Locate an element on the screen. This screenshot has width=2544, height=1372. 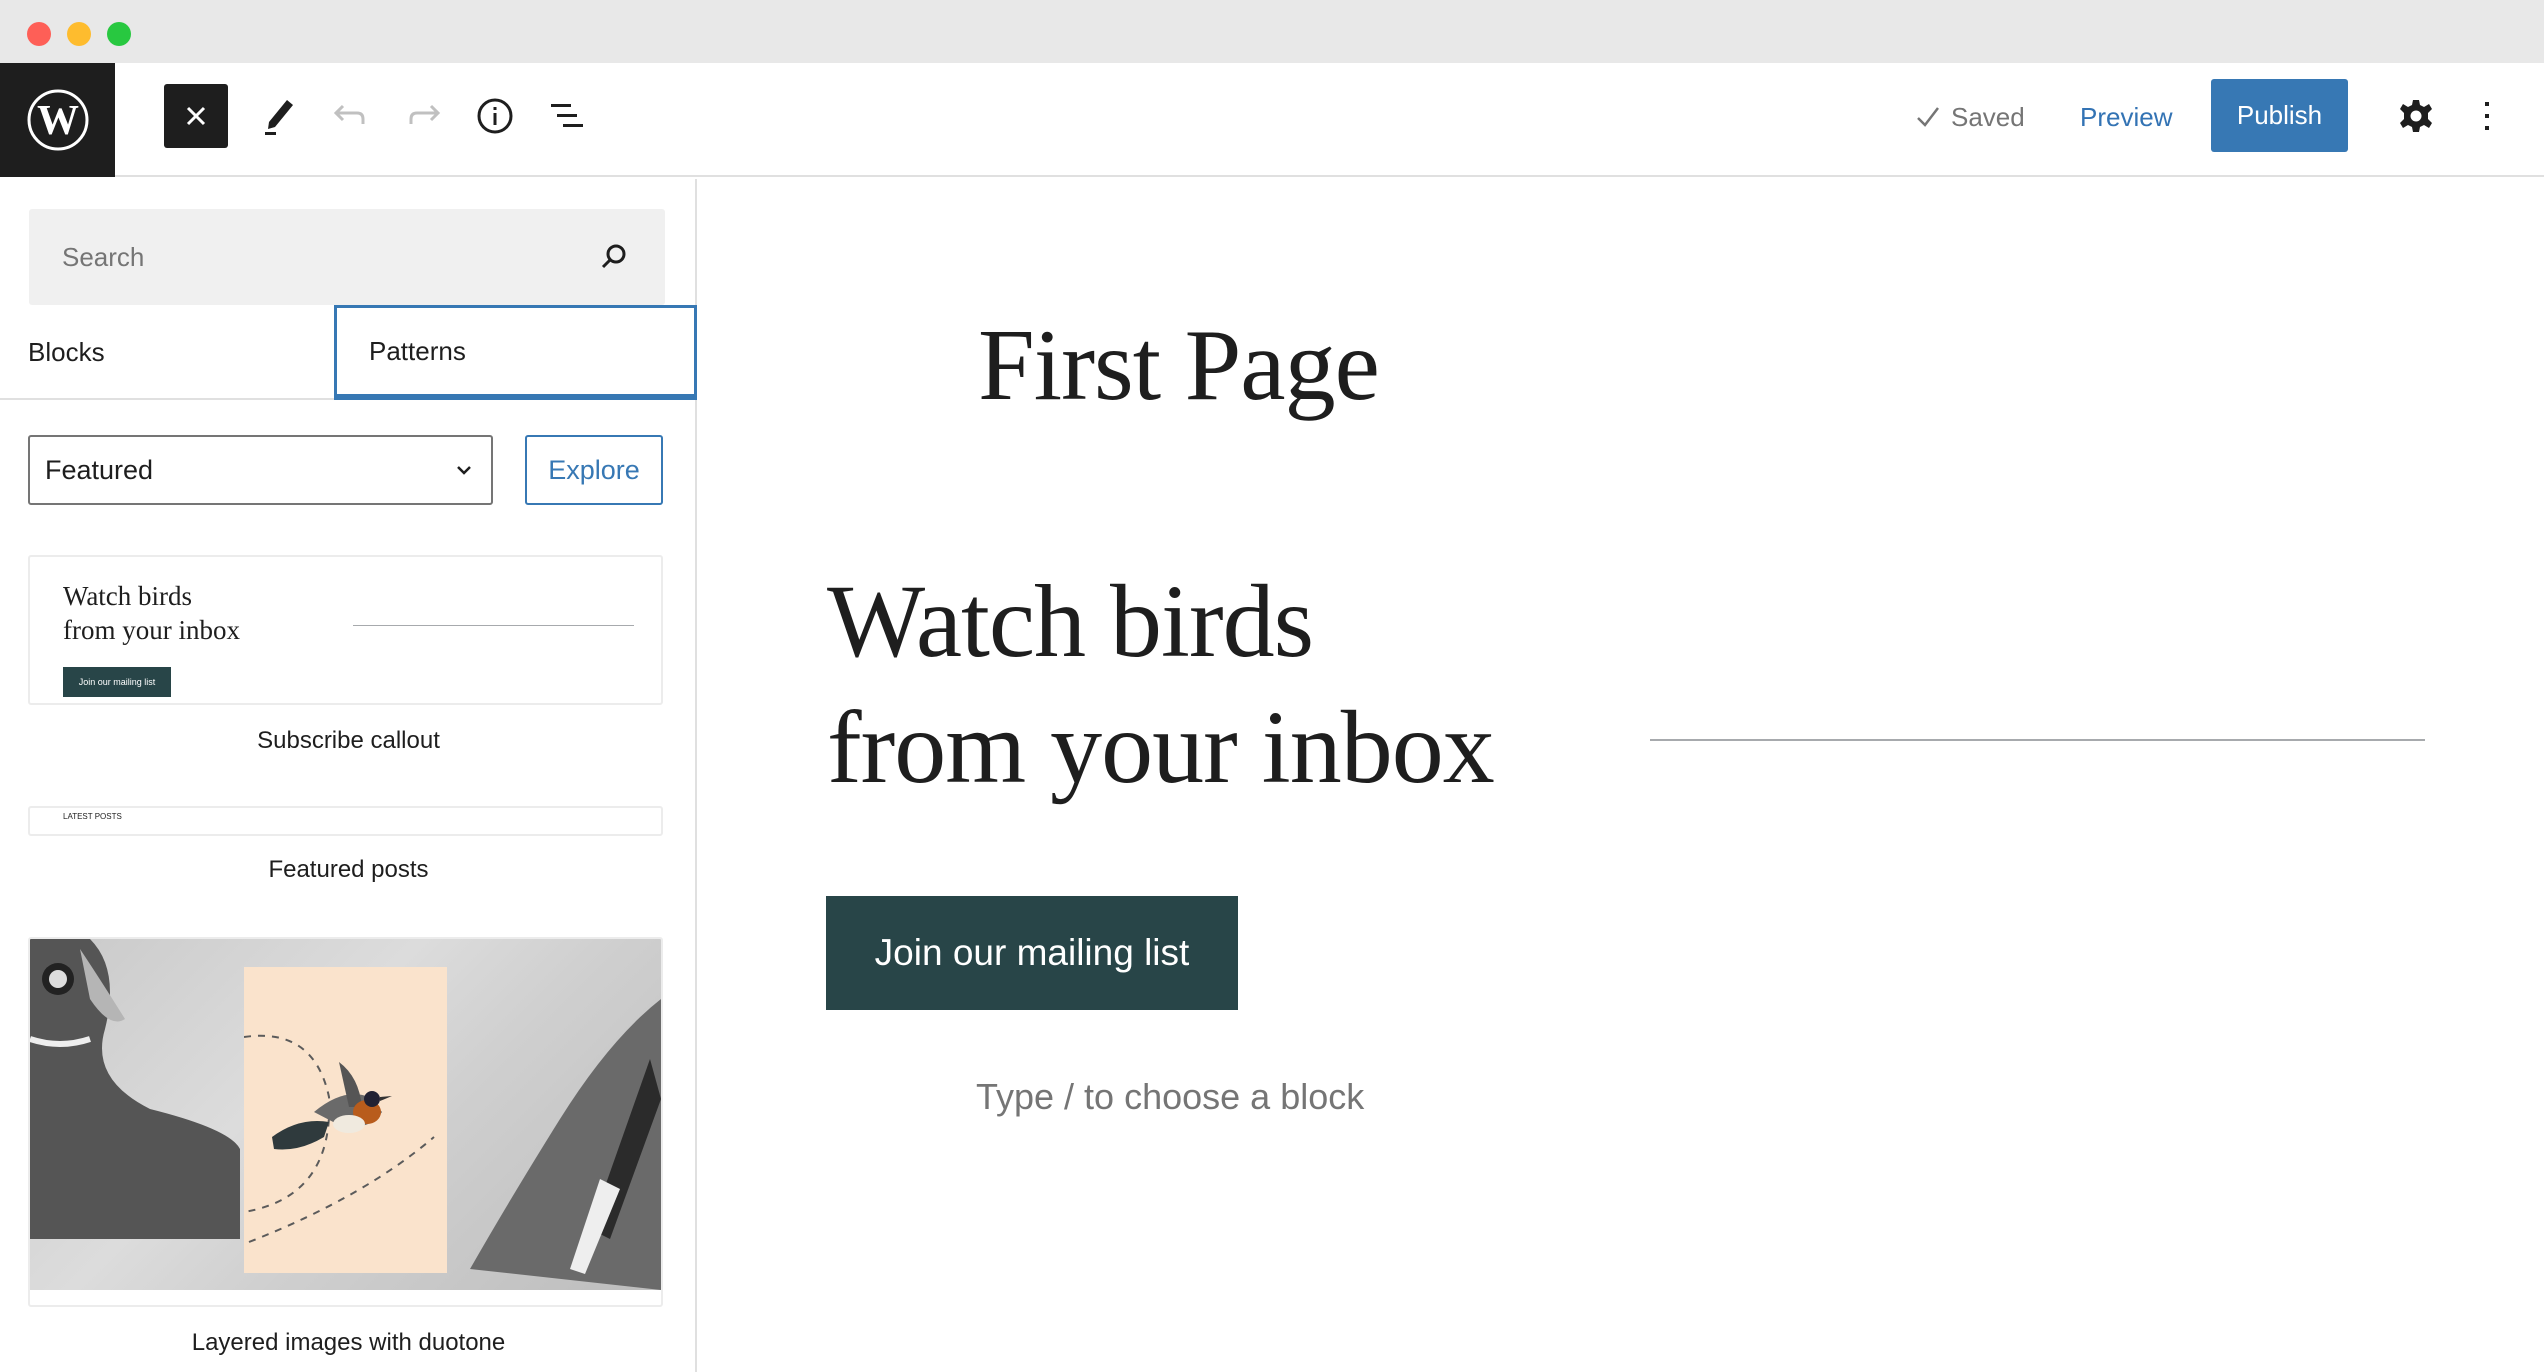
settings-button is located at coordinates (2416, 116).